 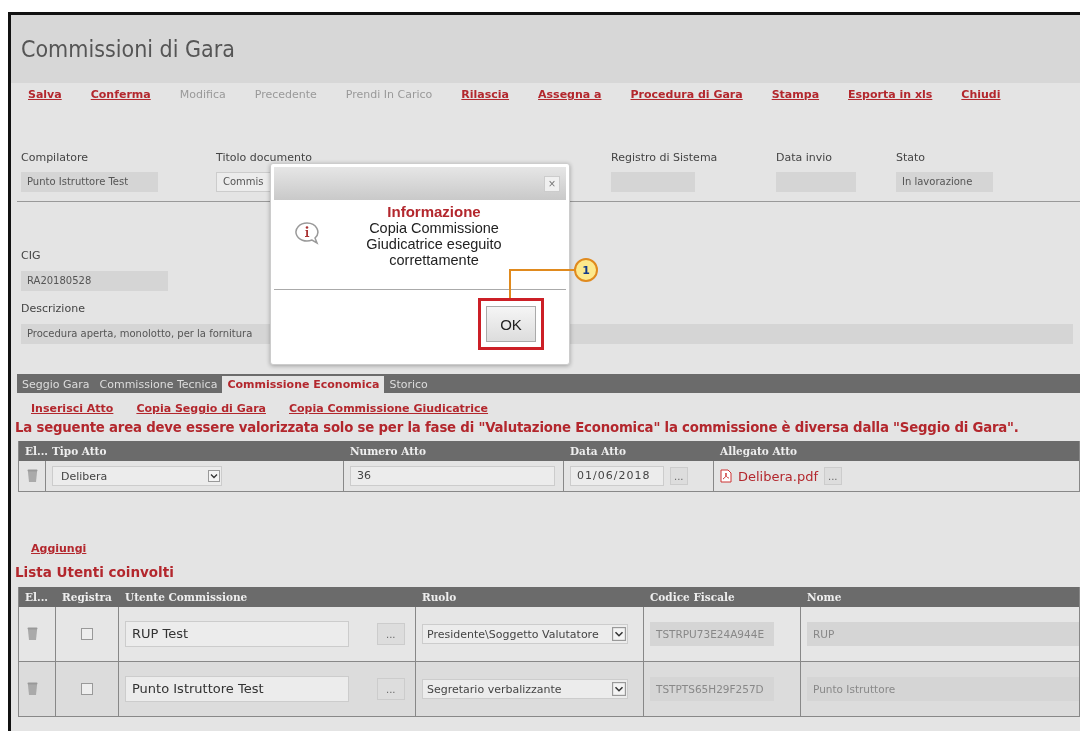 I want to click on readonly-field: RA20180528, so click(x=94, y=281).